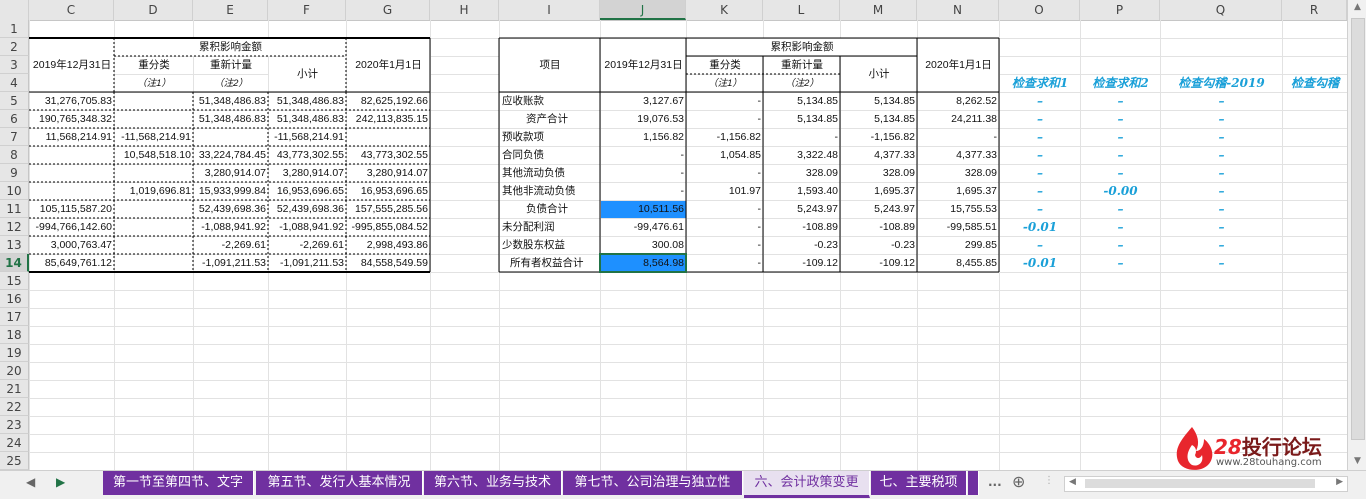 This screenshot has width=1366, height=499. I want to click on scroll-thumb, so click(1358, 229).